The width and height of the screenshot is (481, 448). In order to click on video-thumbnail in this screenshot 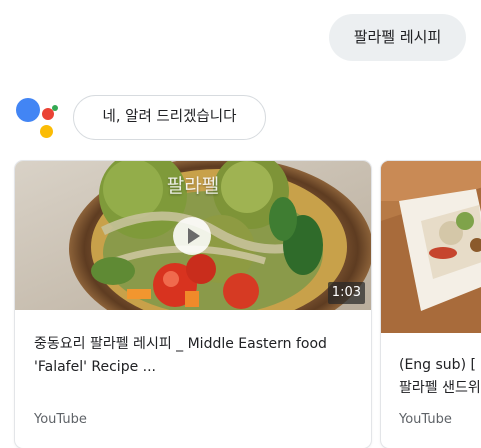, I will do `click(431, 247)`.